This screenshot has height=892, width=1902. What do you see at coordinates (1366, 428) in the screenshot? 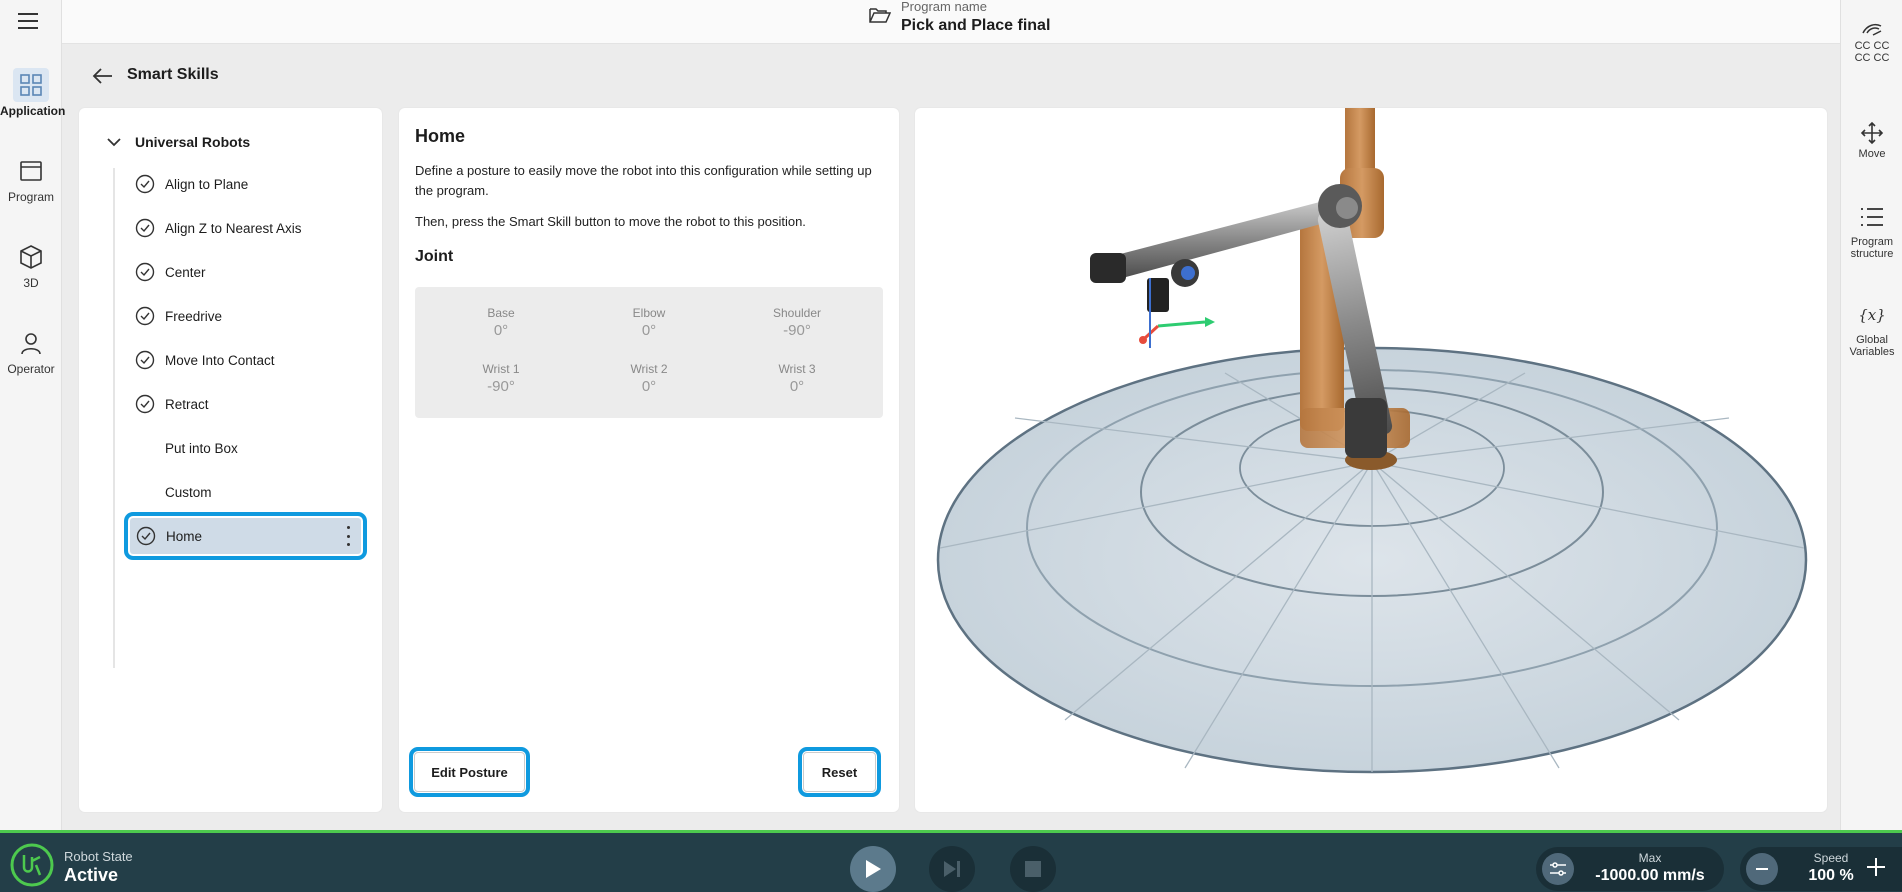
I see `robot-shoulder-joint` at bounding box center [1366, 428].